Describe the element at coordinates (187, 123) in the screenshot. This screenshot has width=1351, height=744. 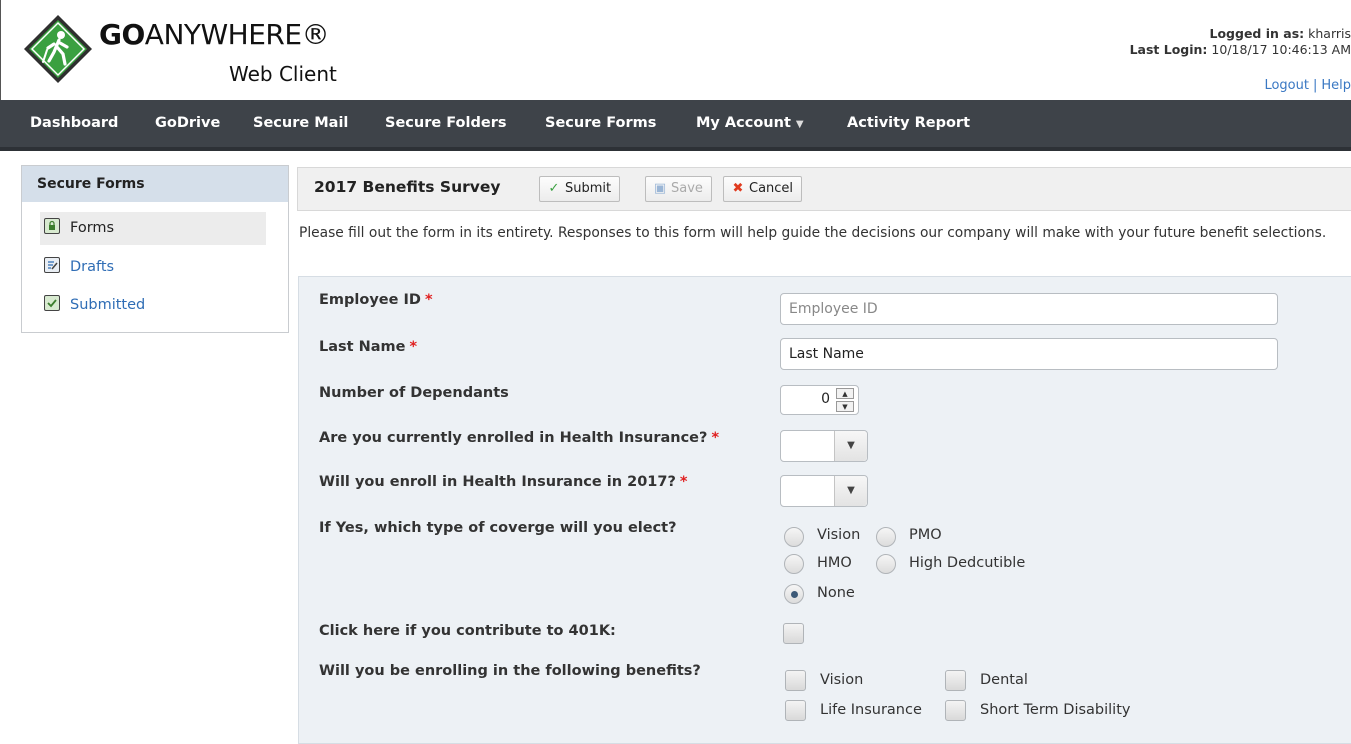
I see `nav-godrive: GoDrive` at that location.